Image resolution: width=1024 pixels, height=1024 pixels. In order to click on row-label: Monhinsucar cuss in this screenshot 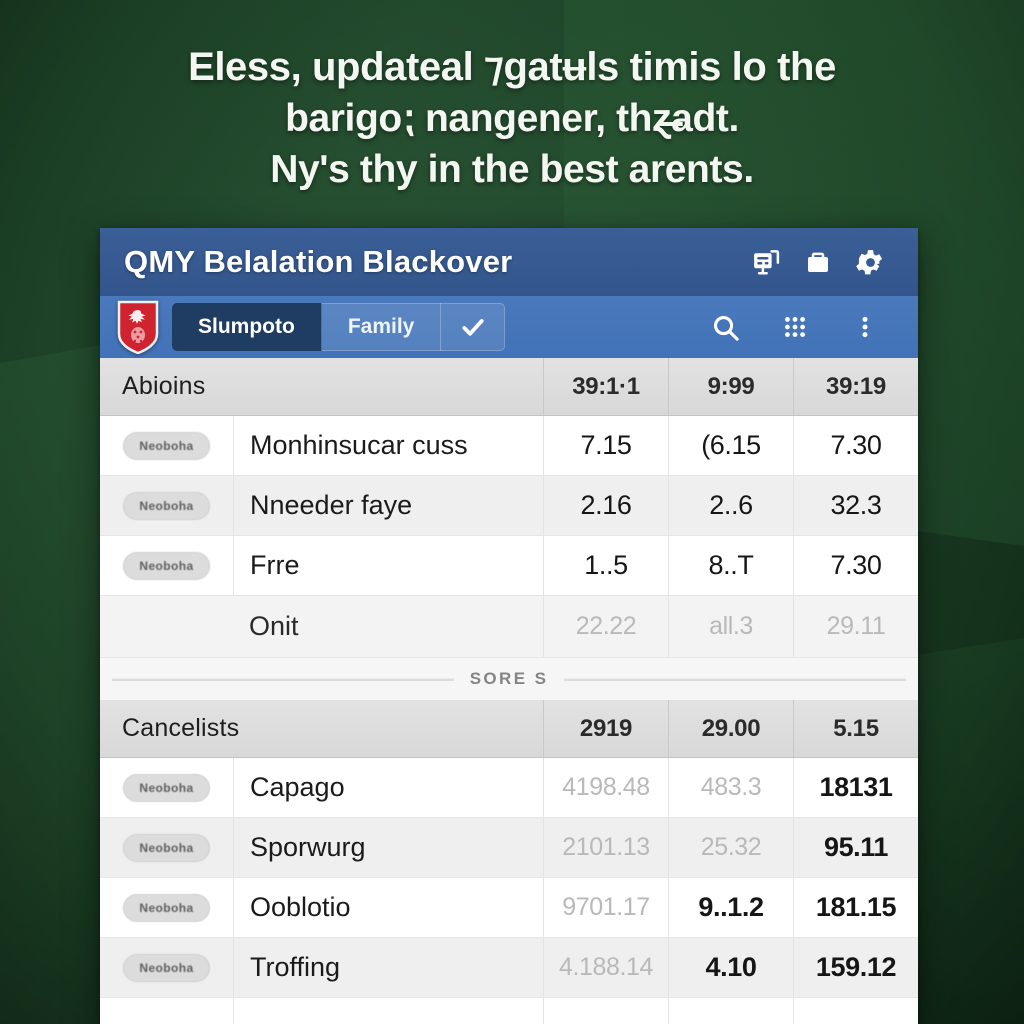, I will do `click(388, 445)`.